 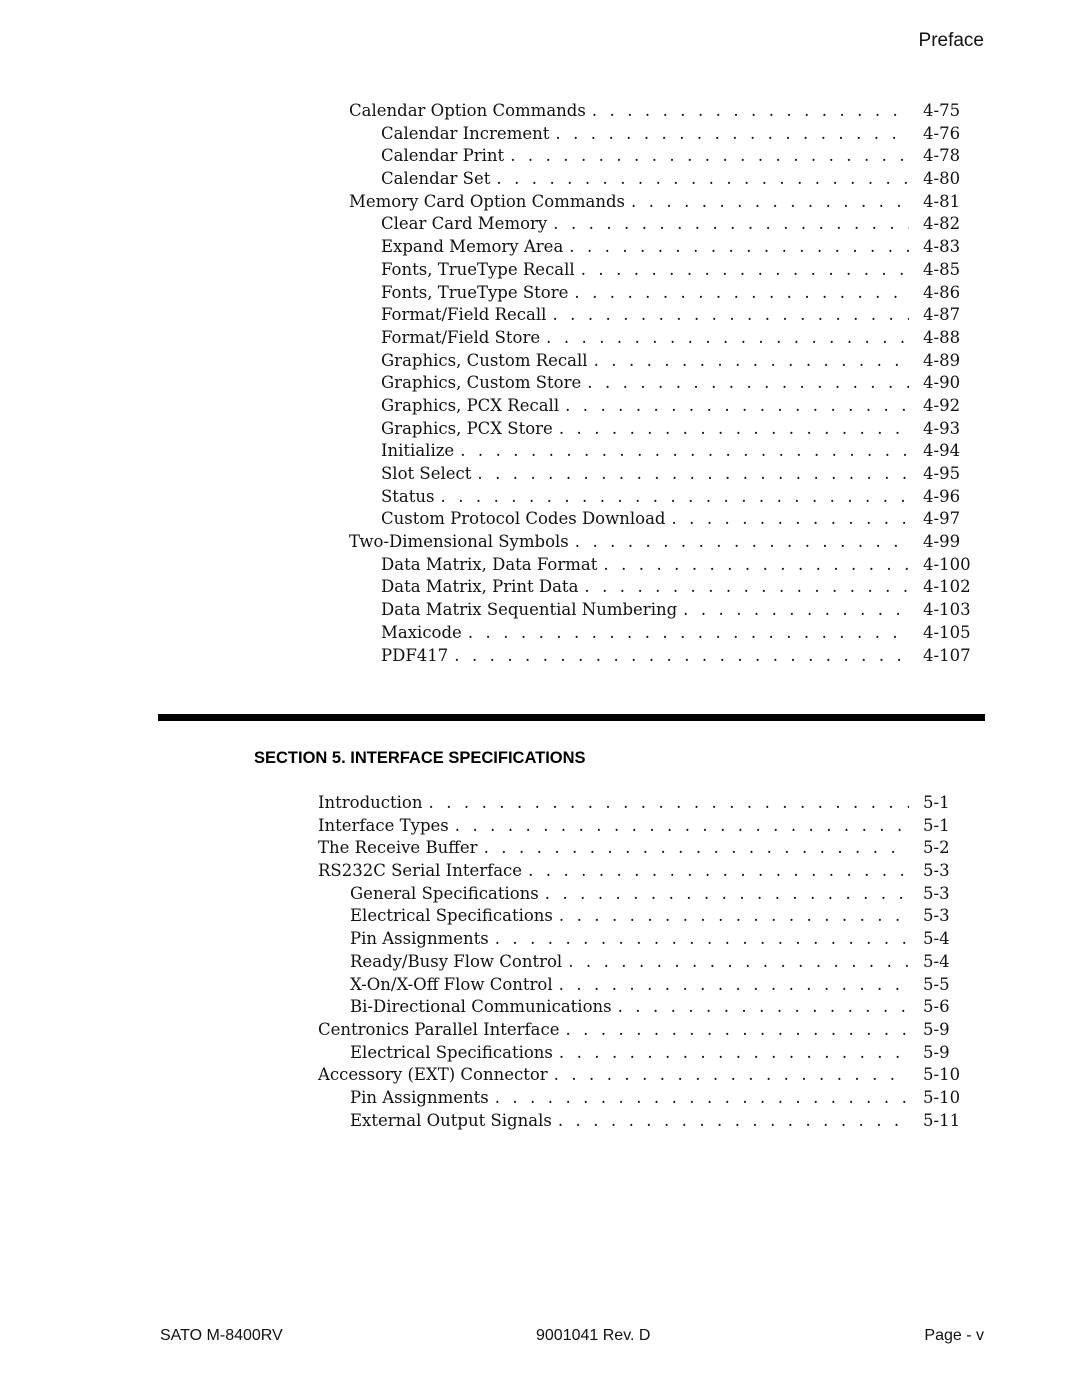 What do you see at coordinates (660, 497) in the screenshot?
I see `toc-entry: Status 4-96` at bounding box center [660, 497].